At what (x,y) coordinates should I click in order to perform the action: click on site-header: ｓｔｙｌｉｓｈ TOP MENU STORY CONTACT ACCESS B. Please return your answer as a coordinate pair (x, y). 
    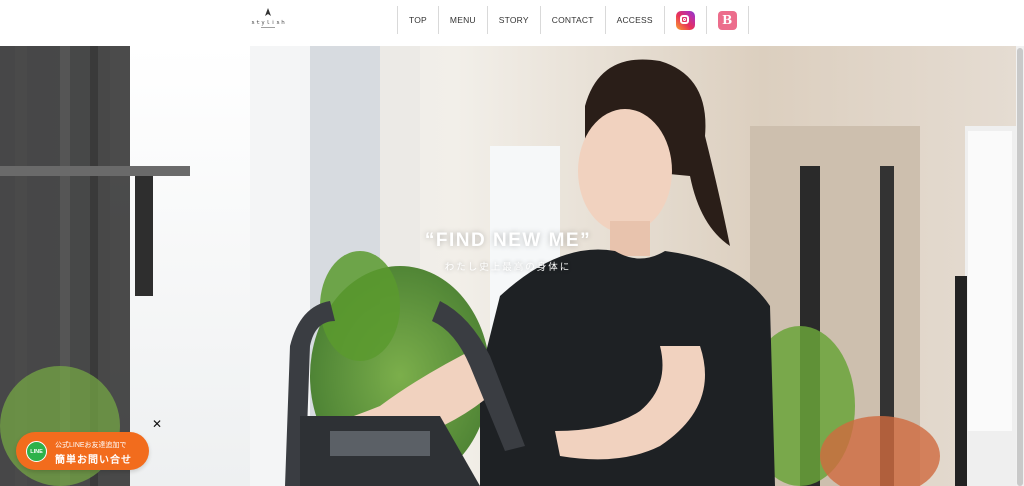
    Looking at the image, I should click on (512, 23).